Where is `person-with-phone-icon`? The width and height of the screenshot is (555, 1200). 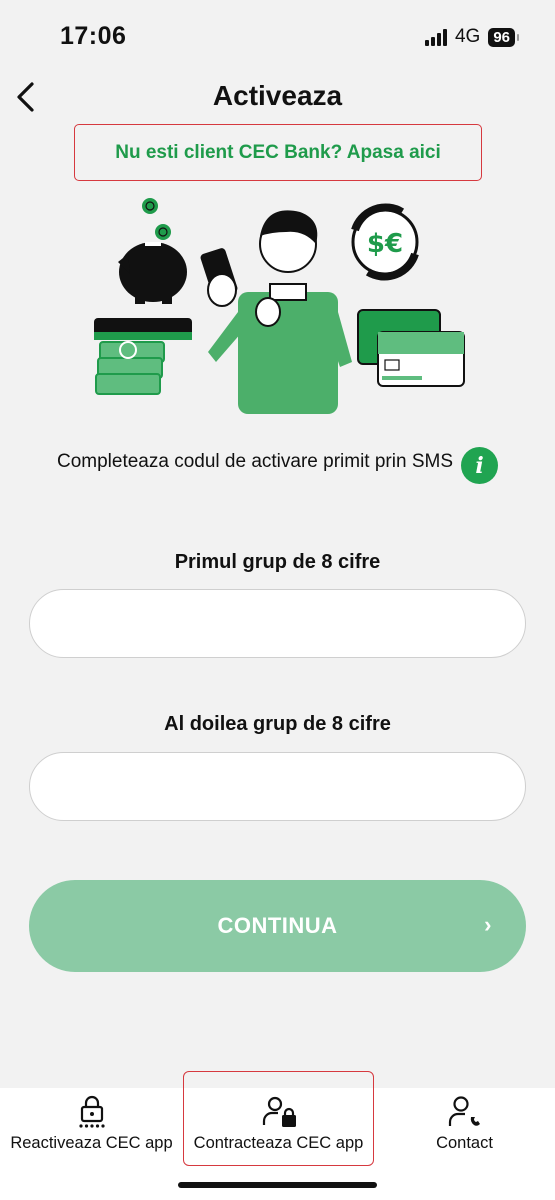 person-with-phone-icon is located at coordinates (276, 312).